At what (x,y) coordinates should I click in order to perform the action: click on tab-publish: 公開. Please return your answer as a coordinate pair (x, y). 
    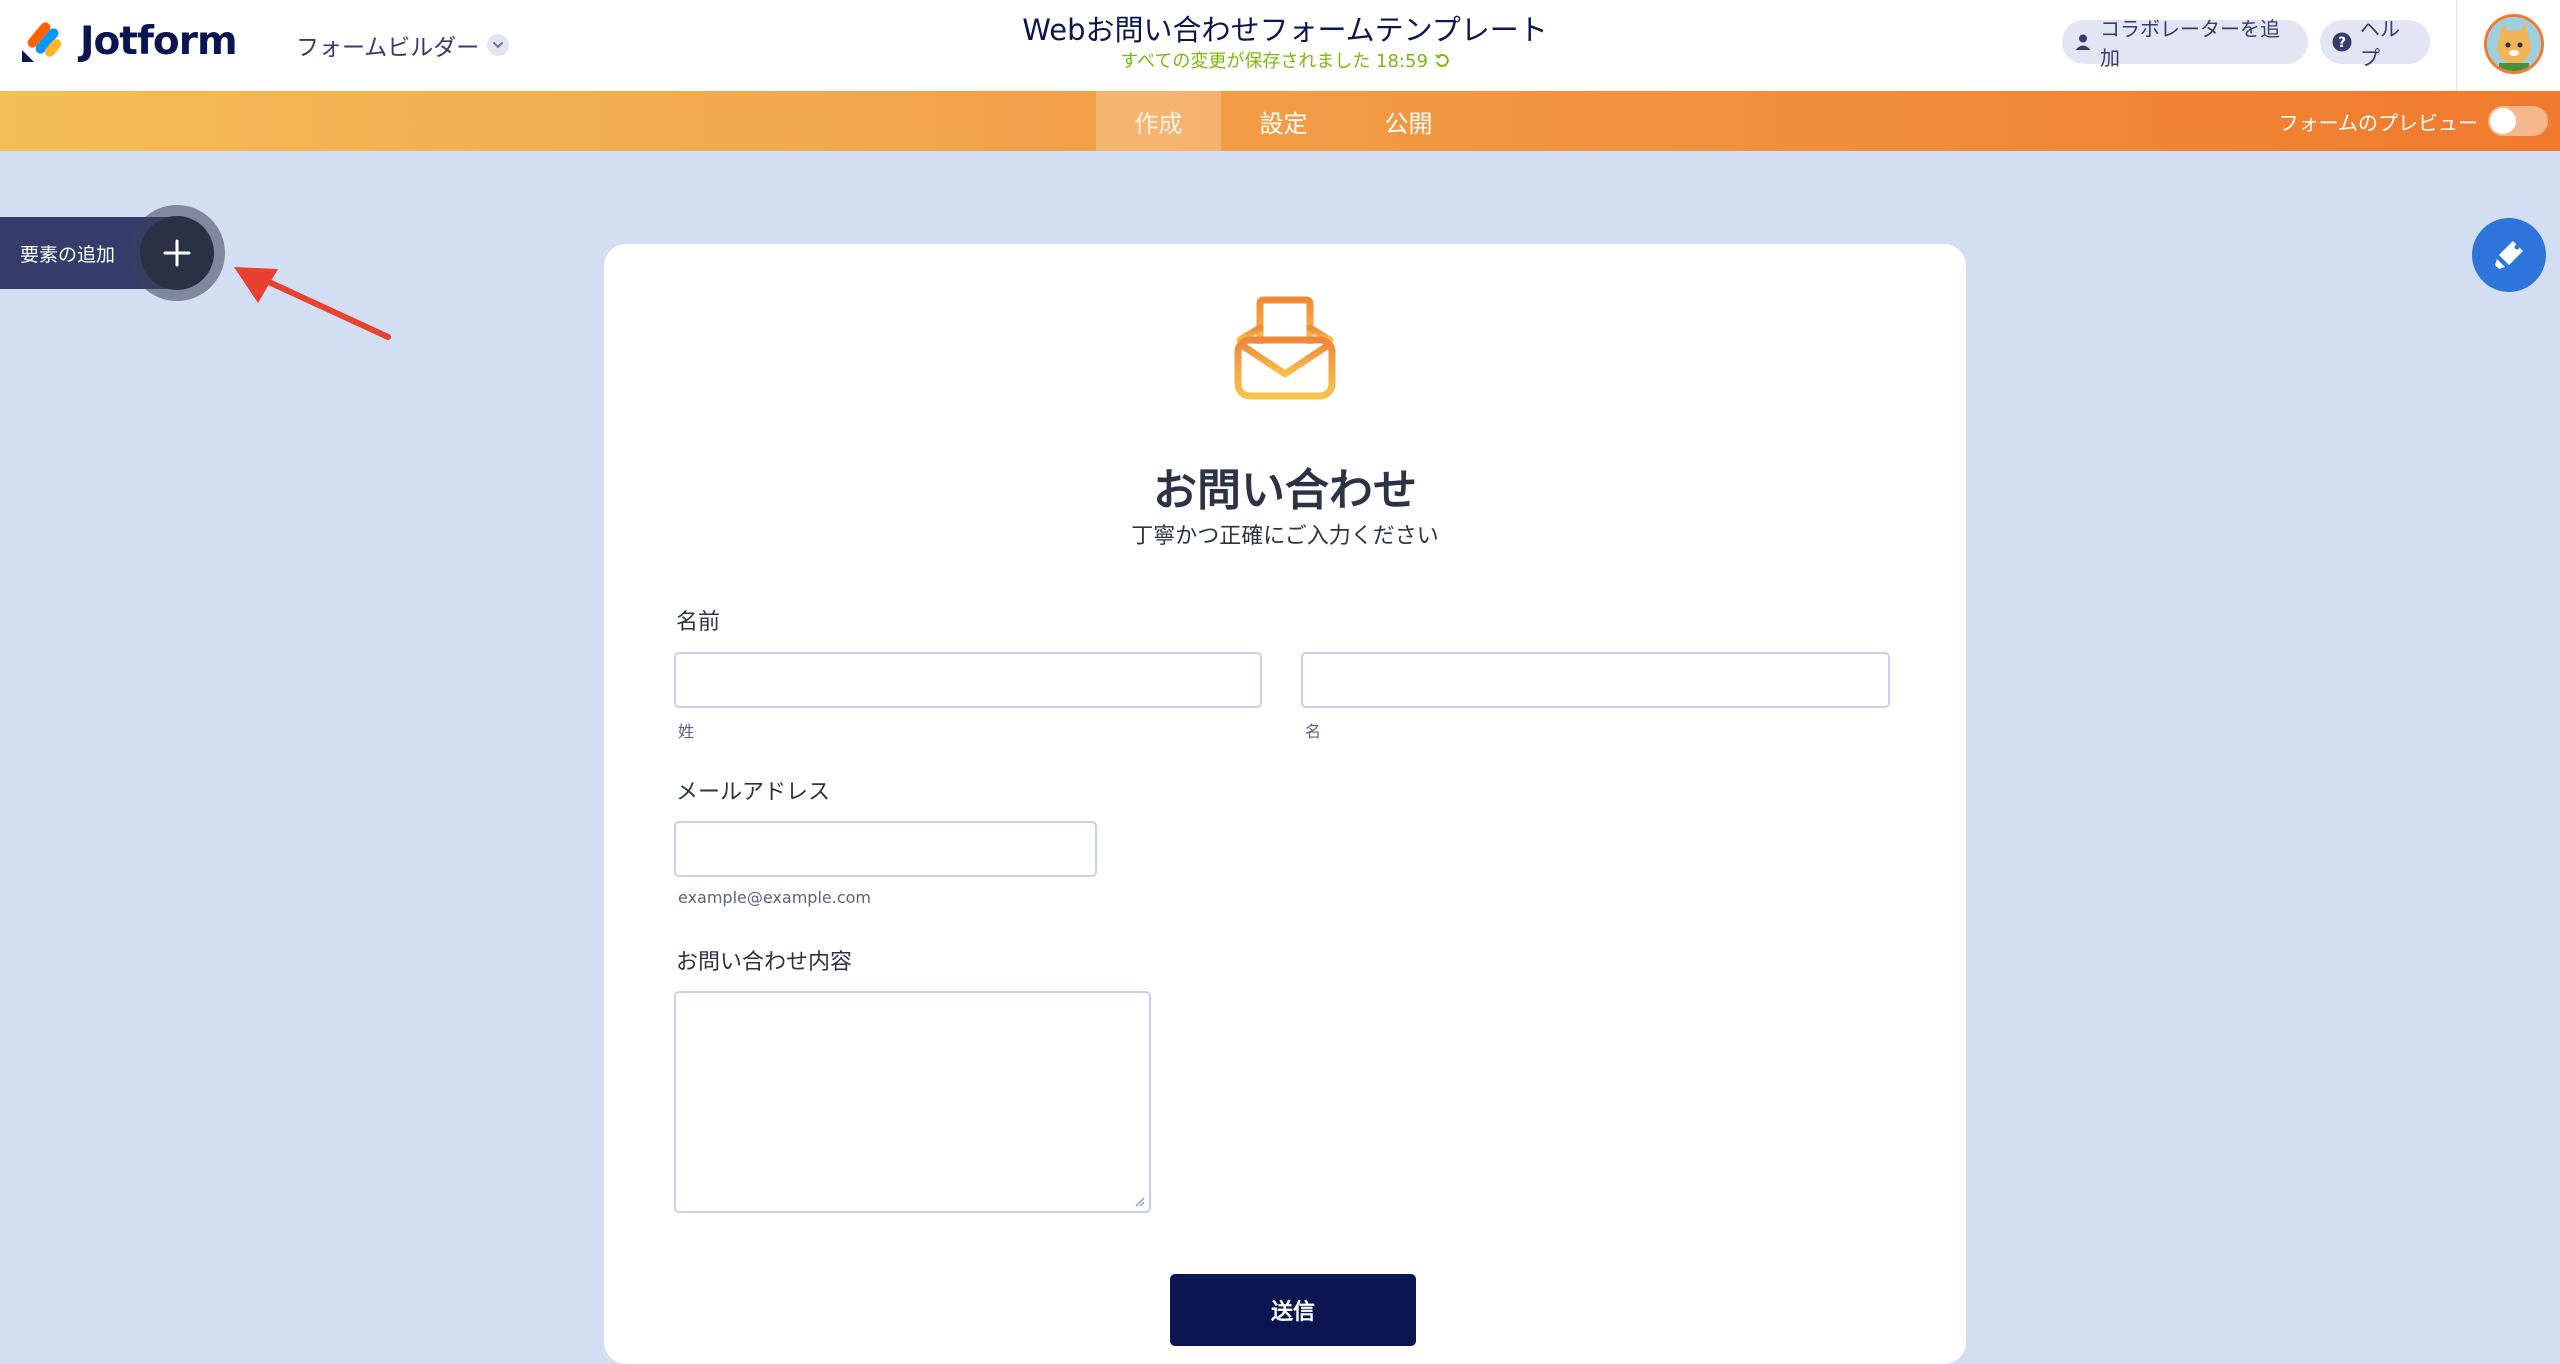
    Looking at the image, I should click on (1408, 121).